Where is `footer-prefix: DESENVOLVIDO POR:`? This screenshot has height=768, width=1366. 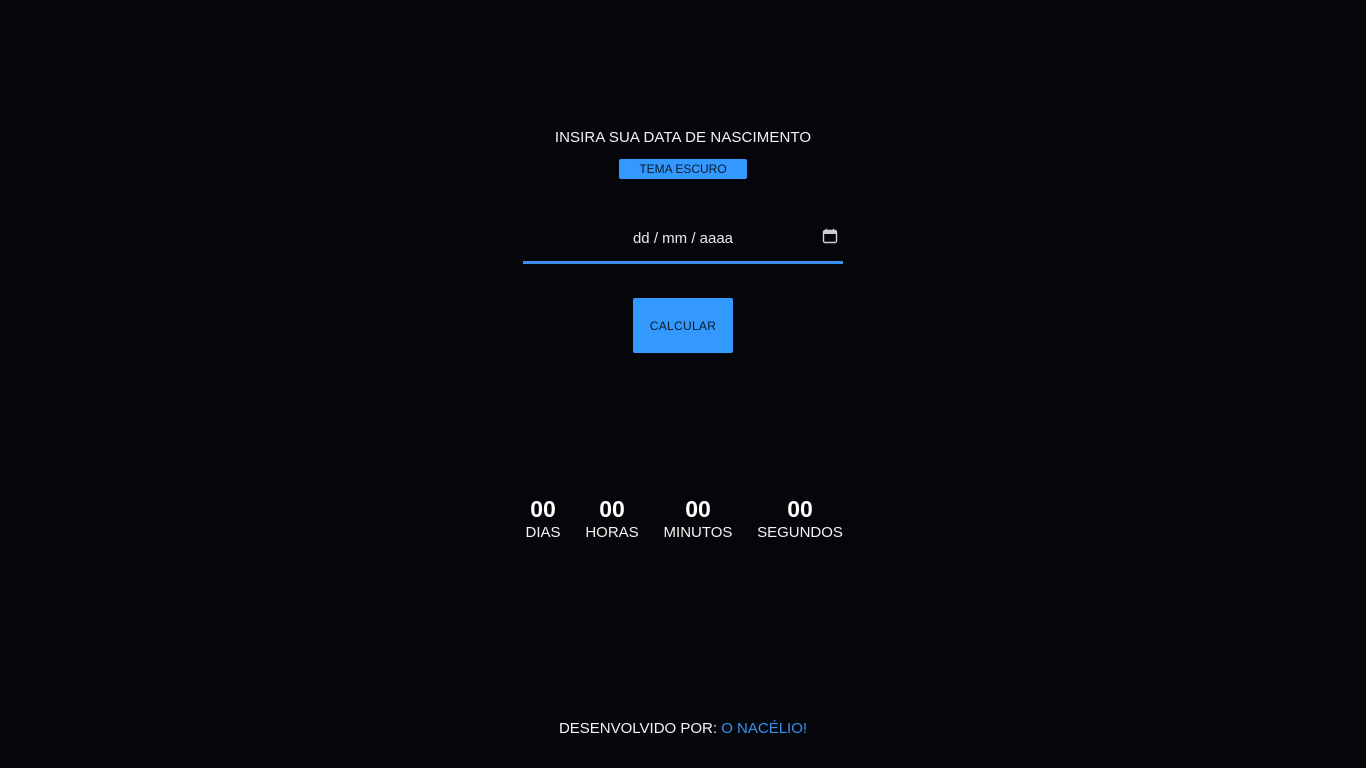 footer-prefix: DESENVOLVIDO POR: is located at coordinates (638, 728).